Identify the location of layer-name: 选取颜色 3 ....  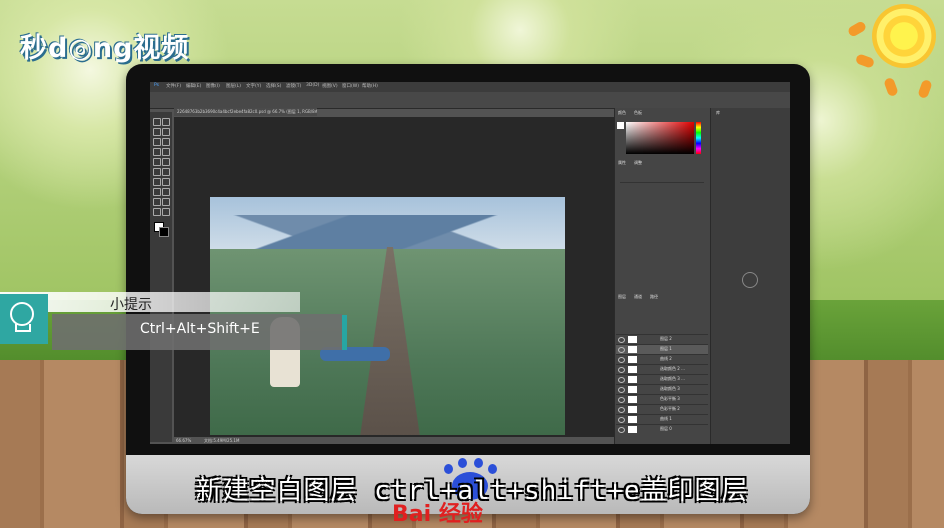
(672, 378).